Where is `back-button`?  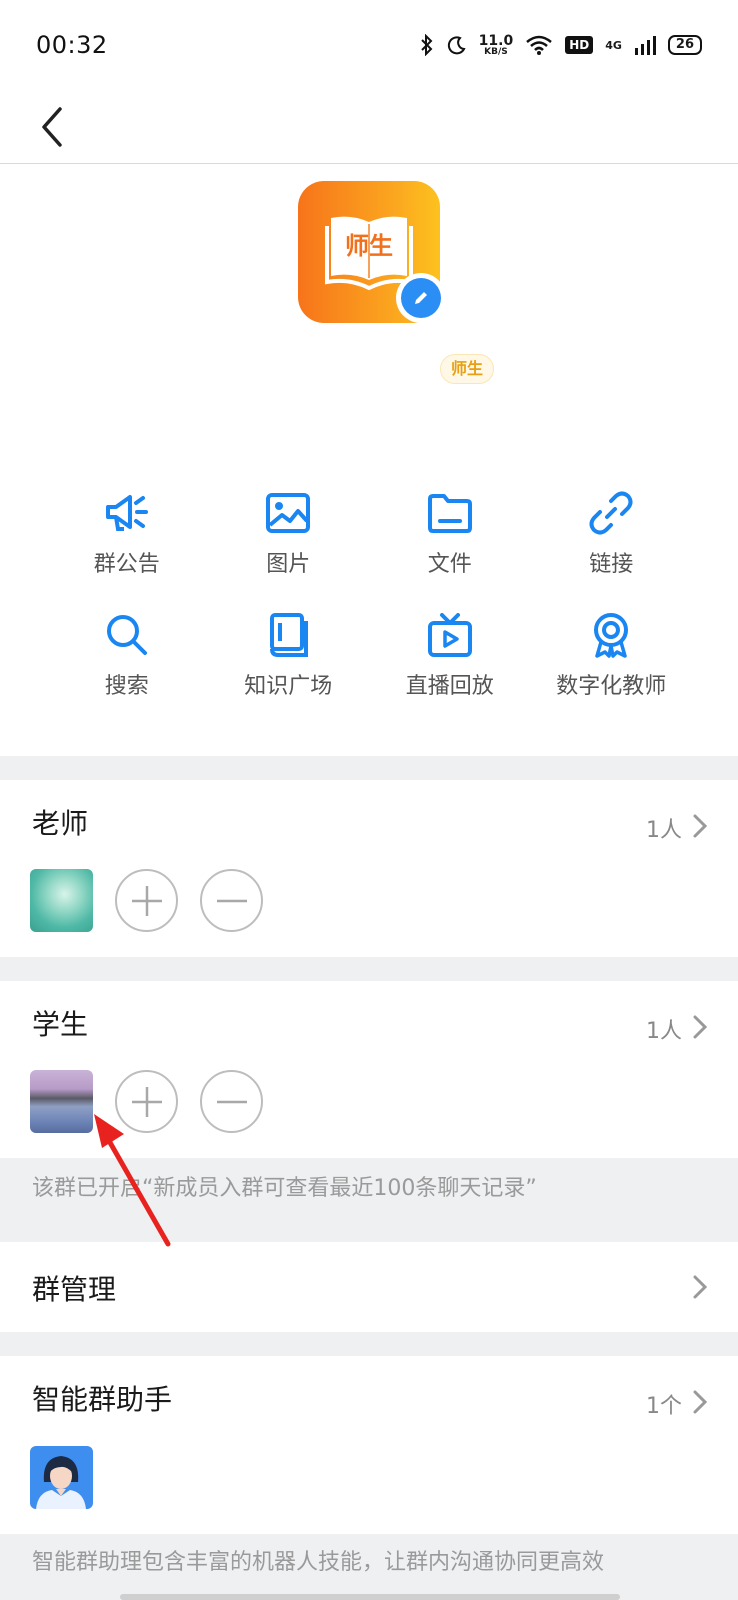 back-button is located at coordinates (52, 127).